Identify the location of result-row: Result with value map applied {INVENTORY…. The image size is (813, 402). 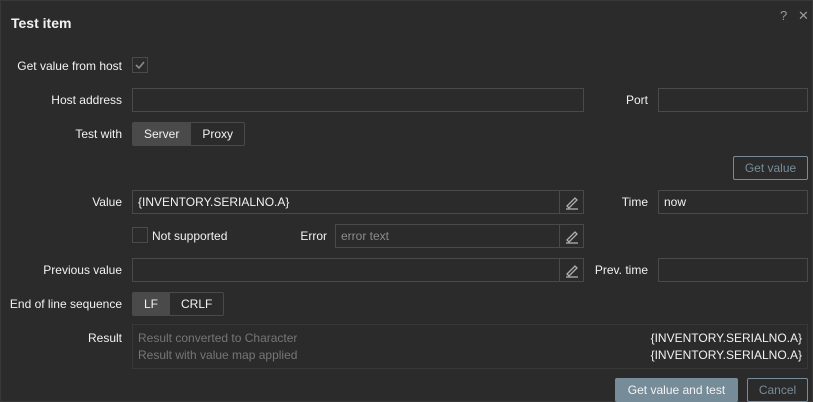
(470, 355).